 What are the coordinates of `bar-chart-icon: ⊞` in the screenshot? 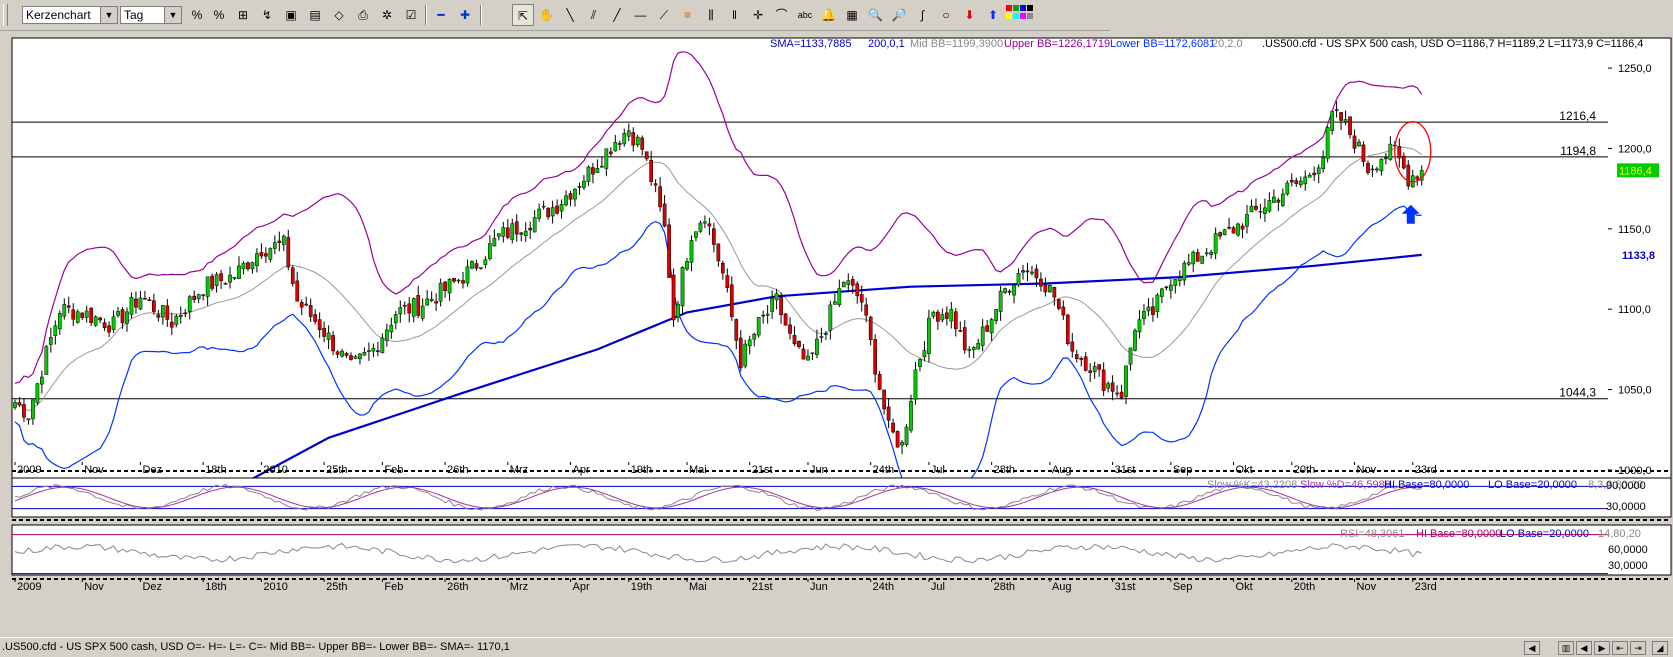 It's located at (243, 15).